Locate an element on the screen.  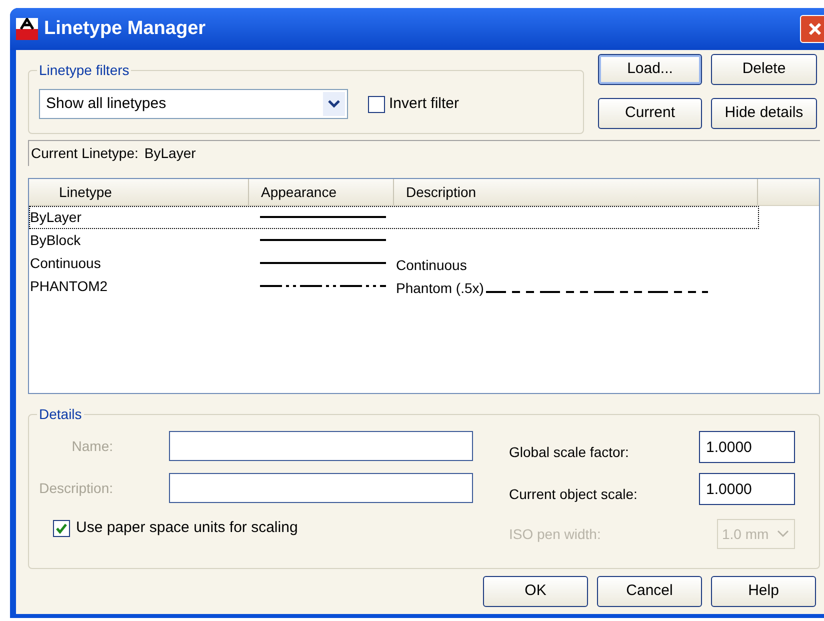
checkbox-label: Invert filter is located at coordinates (424, 104).